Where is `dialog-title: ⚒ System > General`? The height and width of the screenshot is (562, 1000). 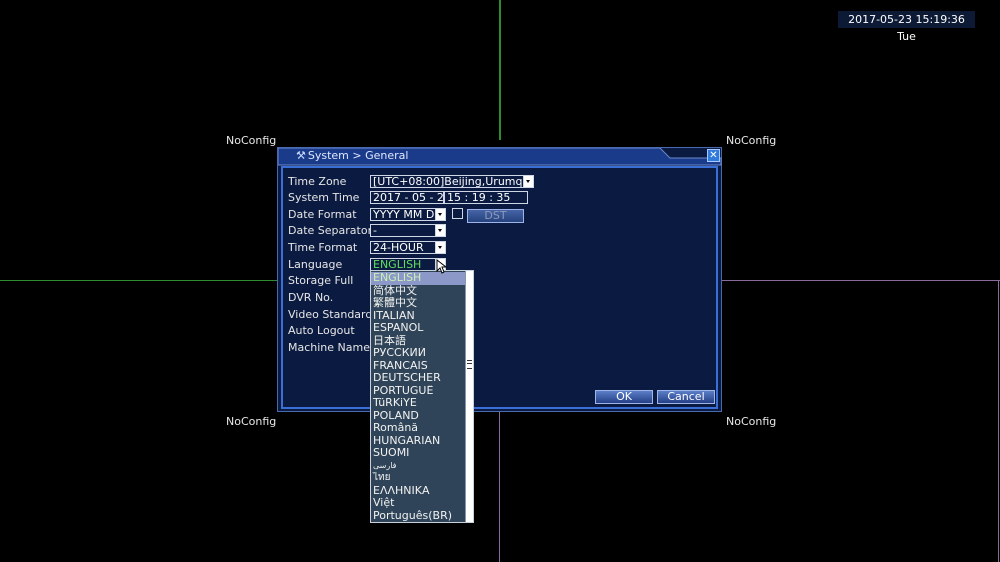
dialog-title: ⚒ System > General is located at coordinates (352, 156).